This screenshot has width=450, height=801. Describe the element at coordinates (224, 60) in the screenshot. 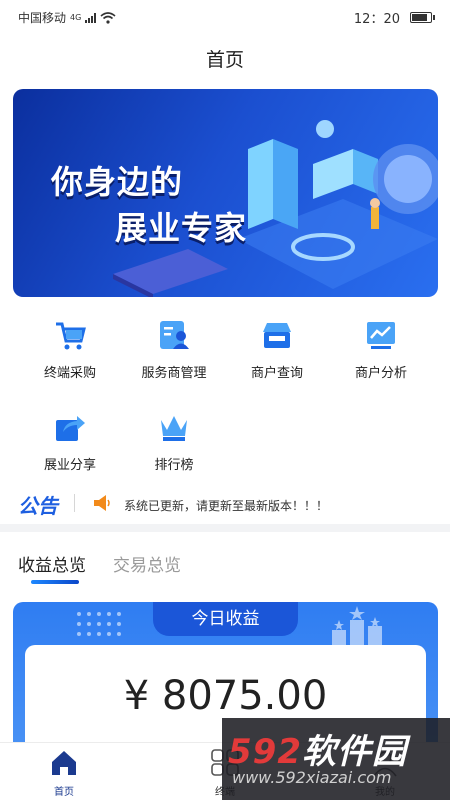

I see `page-title: 首页` at that location.